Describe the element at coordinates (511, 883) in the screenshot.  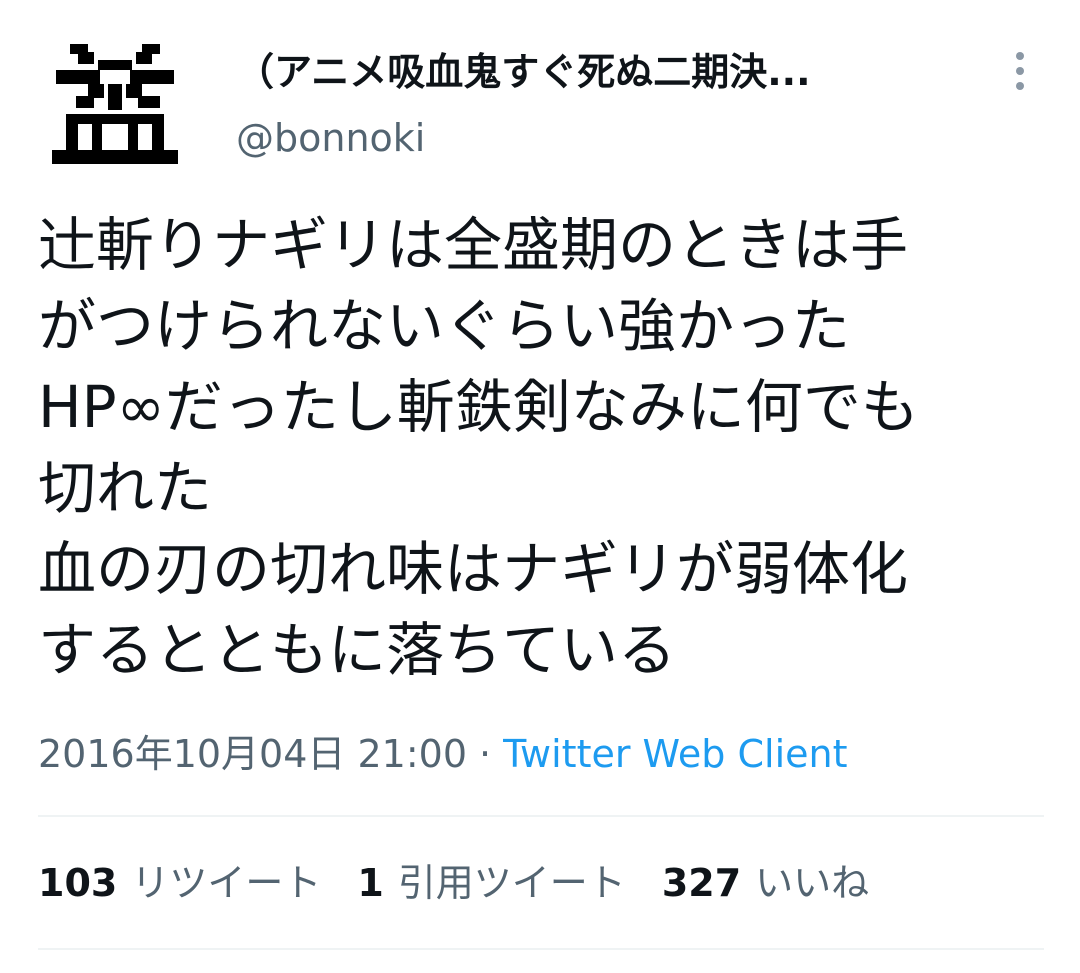
I see `quotes-label: 引用ツイート` at that location.